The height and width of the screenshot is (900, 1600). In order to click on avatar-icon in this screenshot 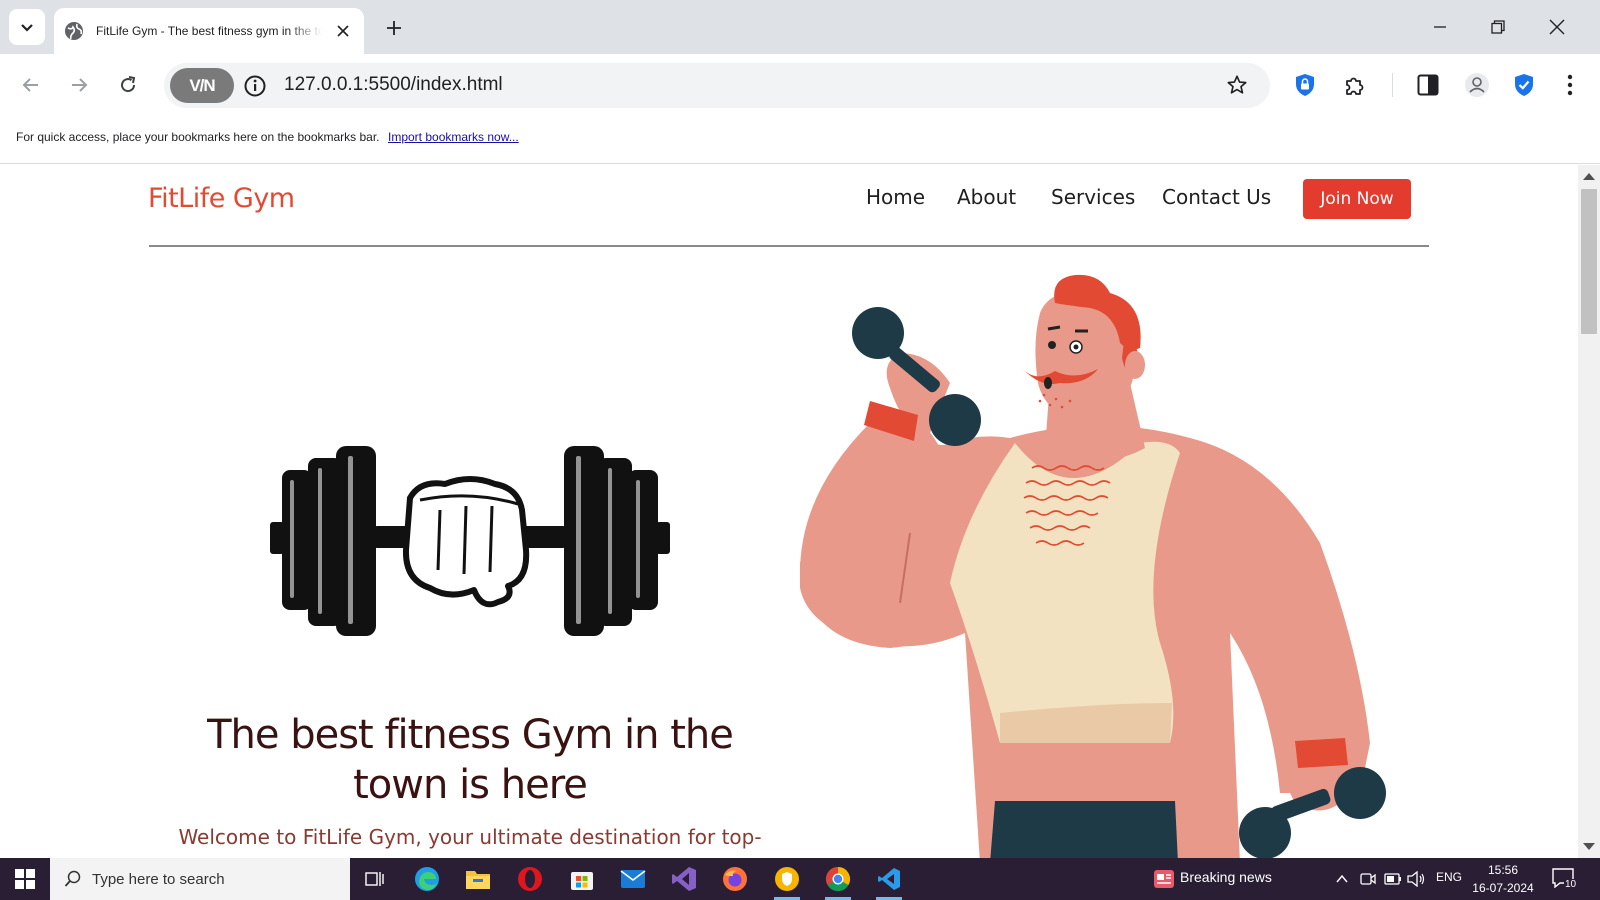, I will do `click(1477, 85)`.